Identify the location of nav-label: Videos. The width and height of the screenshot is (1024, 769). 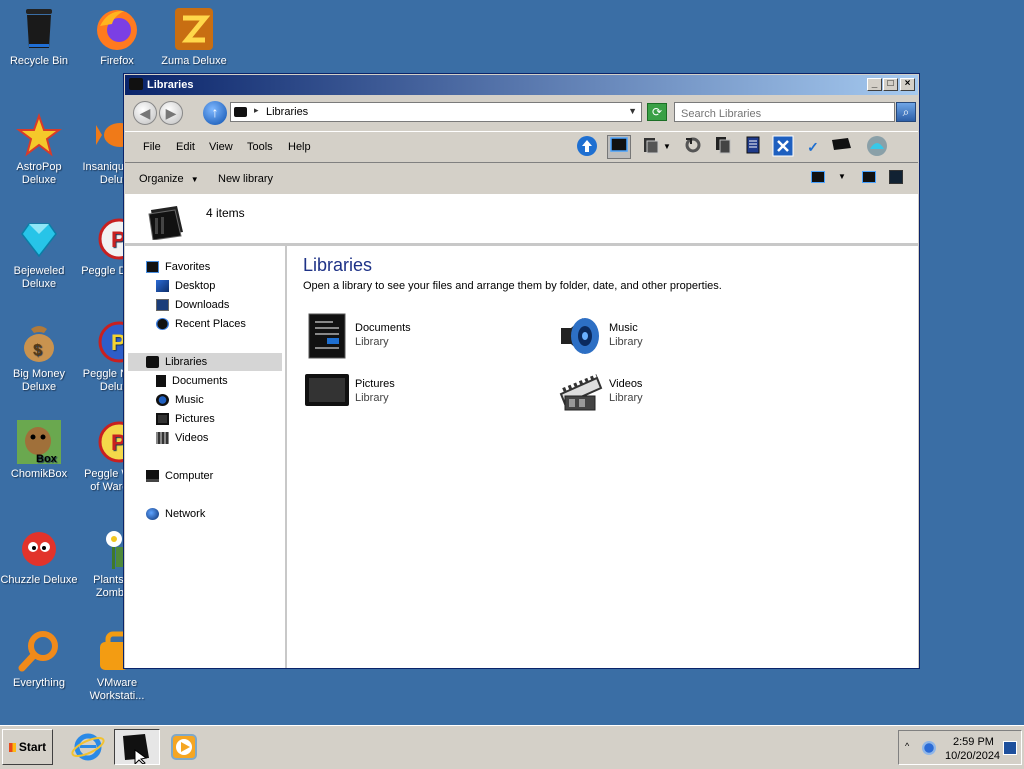
(192, 438).